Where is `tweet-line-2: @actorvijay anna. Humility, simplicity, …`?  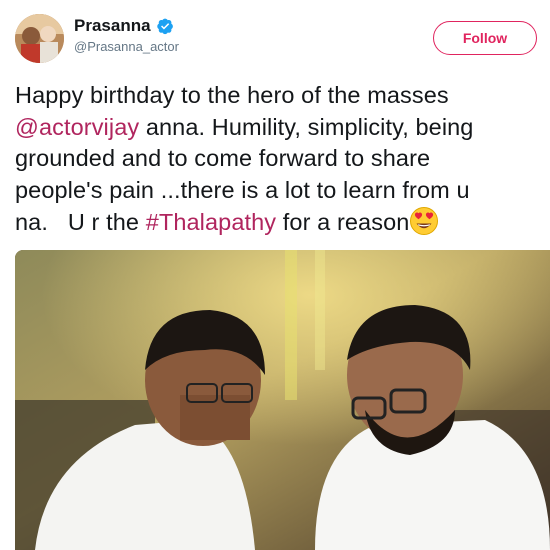 tweet-line-2: @actorvijay anna. Humility, simplicity, … is located at coordinates (280, 128).